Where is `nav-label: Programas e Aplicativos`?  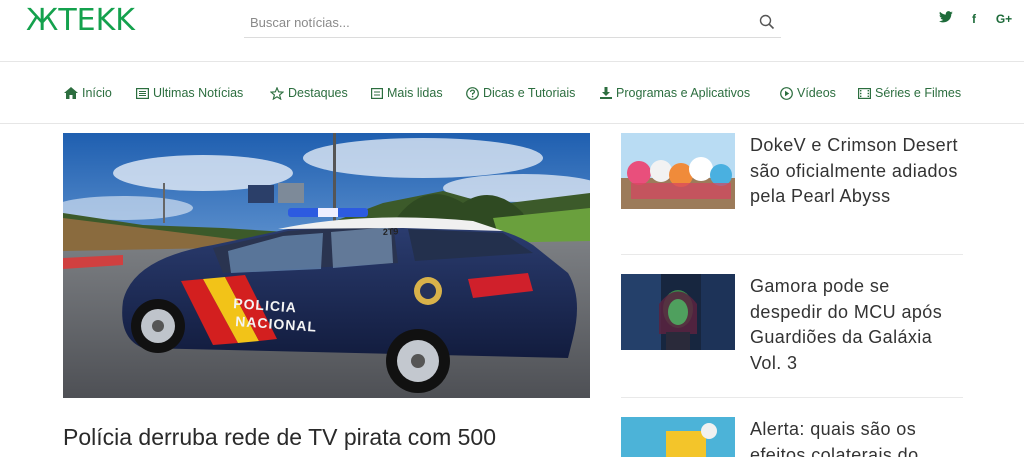
nav-label: Programas e Aplicativos is located at coordinates (683, 93).